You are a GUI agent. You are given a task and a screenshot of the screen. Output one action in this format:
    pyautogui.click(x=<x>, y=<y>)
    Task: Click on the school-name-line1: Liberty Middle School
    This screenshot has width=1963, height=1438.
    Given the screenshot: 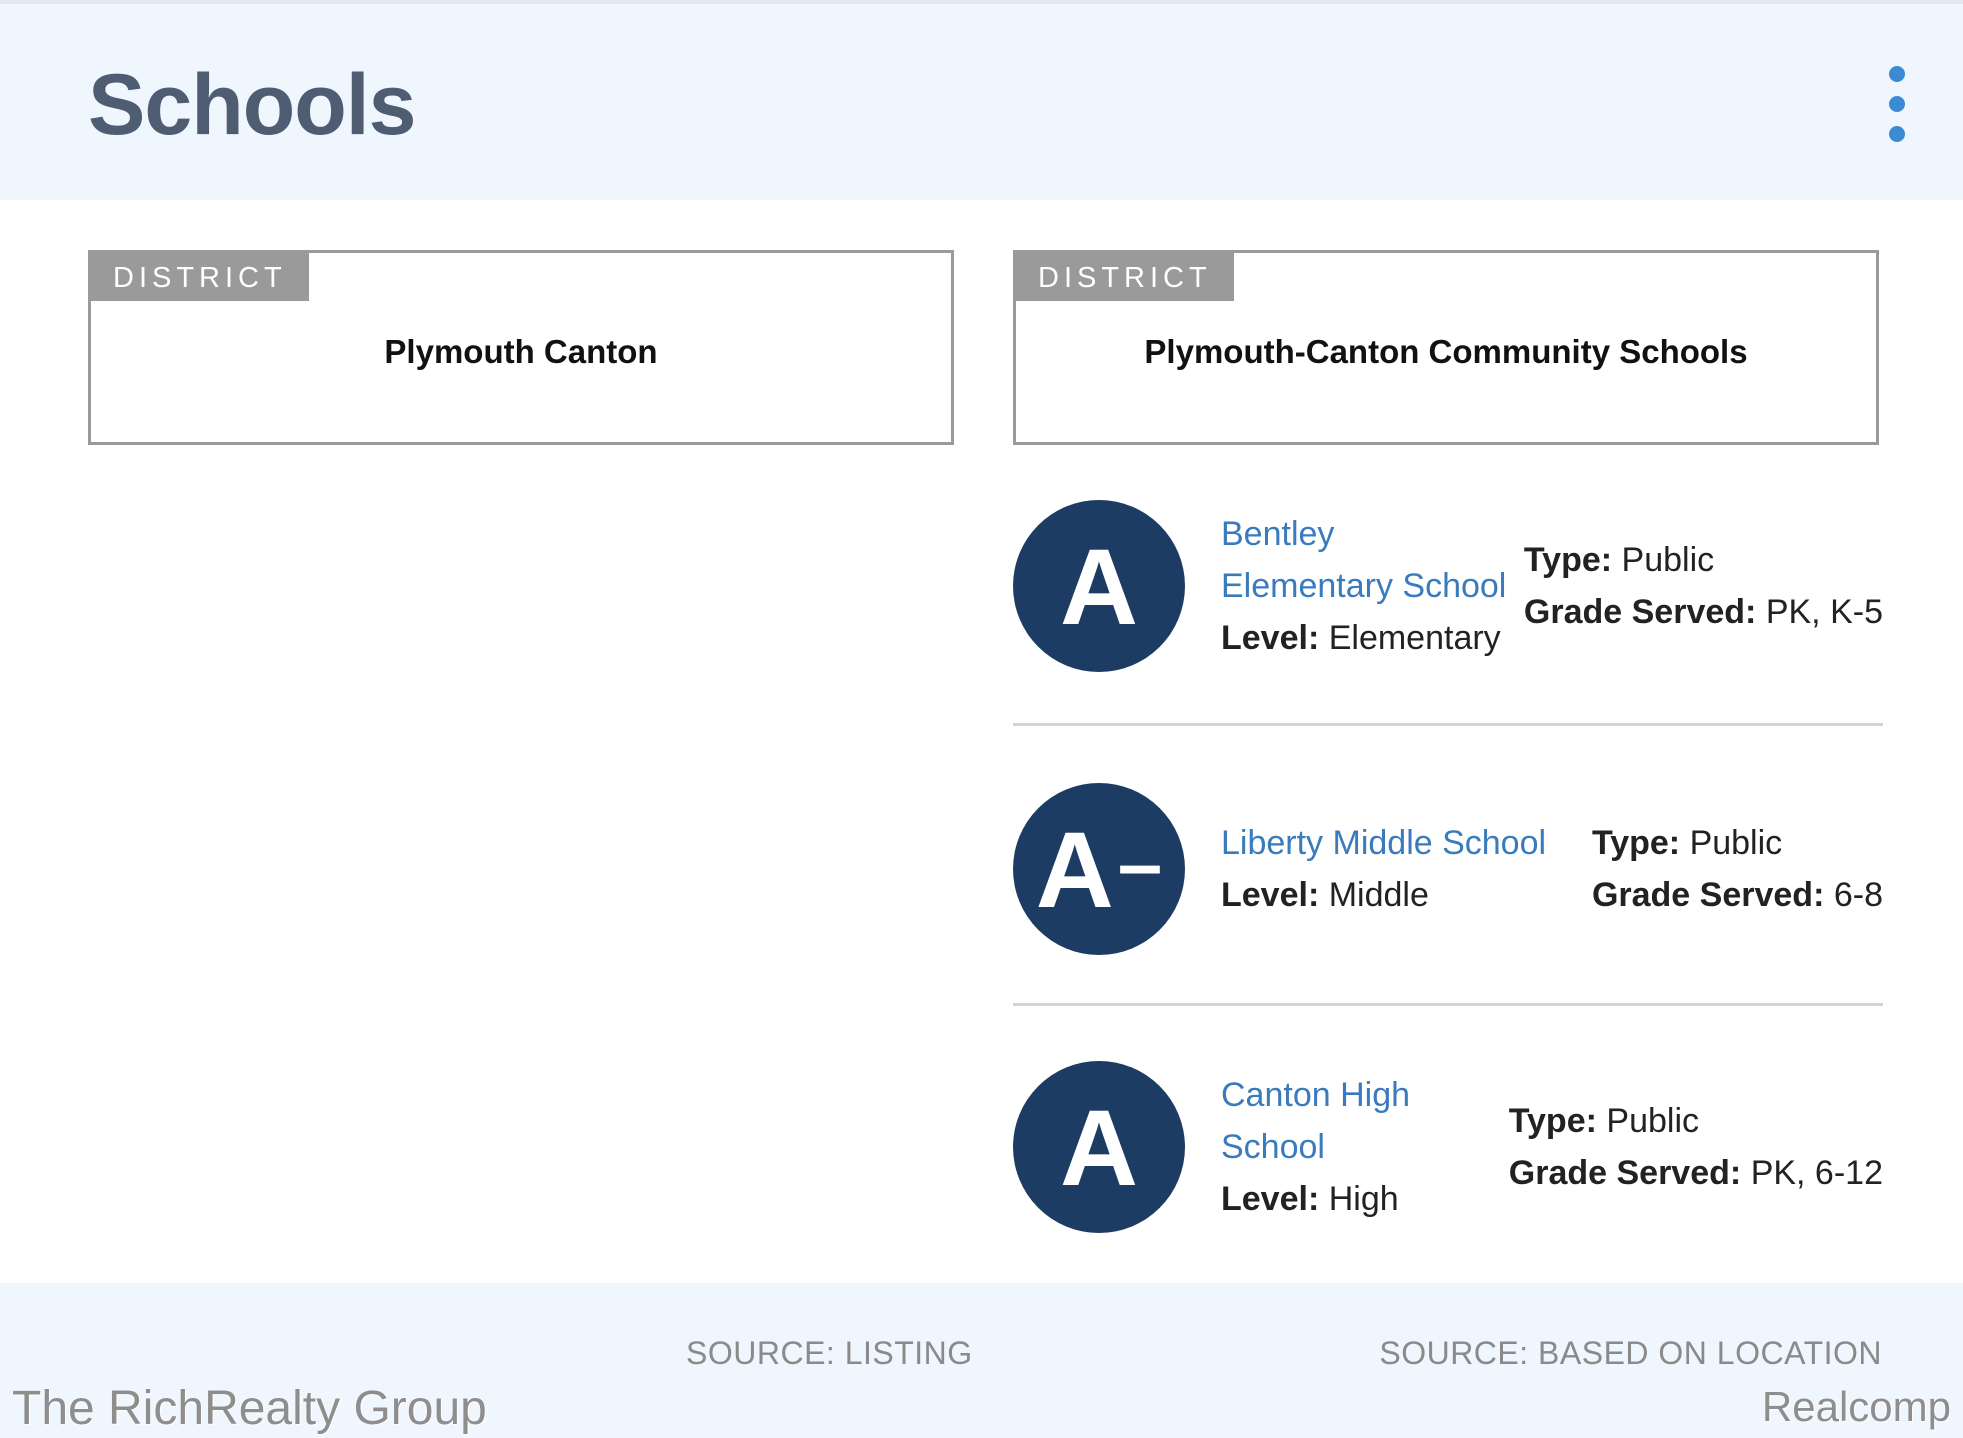 What is the action you would take?
    pyautogui.click(x=1384, y=843)
    